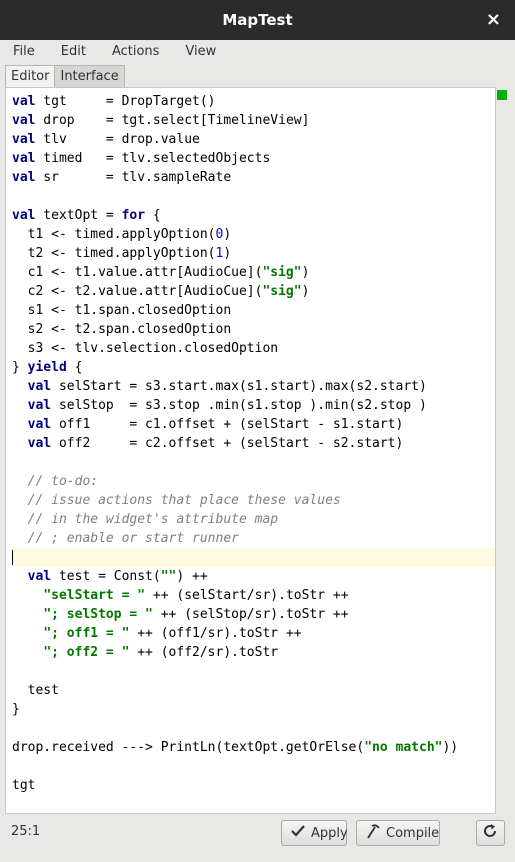 The image size is (515, 862). What do you see at coordinates (73, 51) in the screenshot?
I see `menu-edit: Edit` at bounding box center [73, 51].